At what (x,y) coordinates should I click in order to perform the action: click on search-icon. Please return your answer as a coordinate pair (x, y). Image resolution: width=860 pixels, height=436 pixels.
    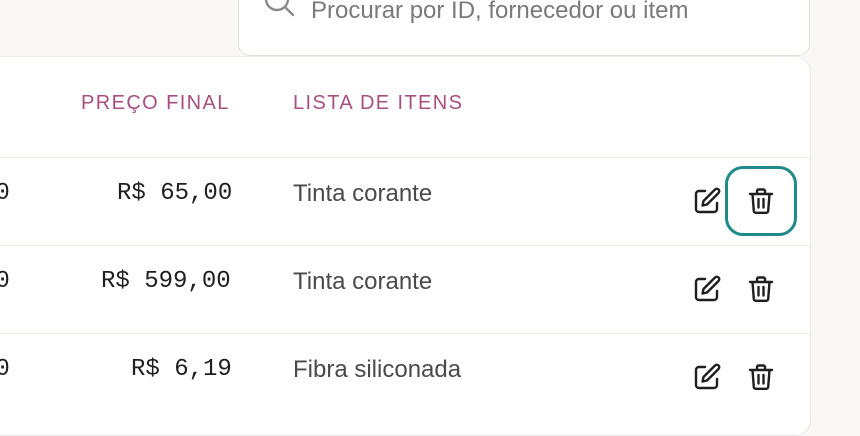
    Looking at the image, I should click on (280, 12).